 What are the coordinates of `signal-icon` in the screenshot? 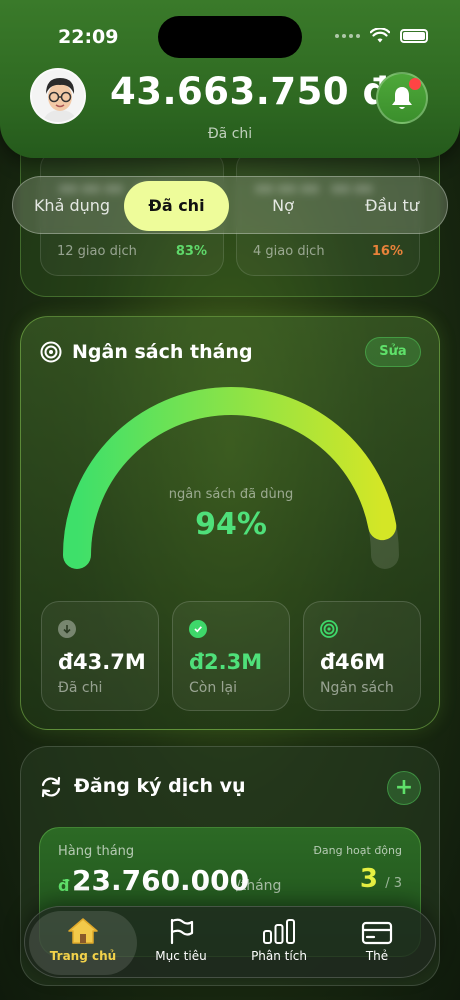 It's located at (347, 36).